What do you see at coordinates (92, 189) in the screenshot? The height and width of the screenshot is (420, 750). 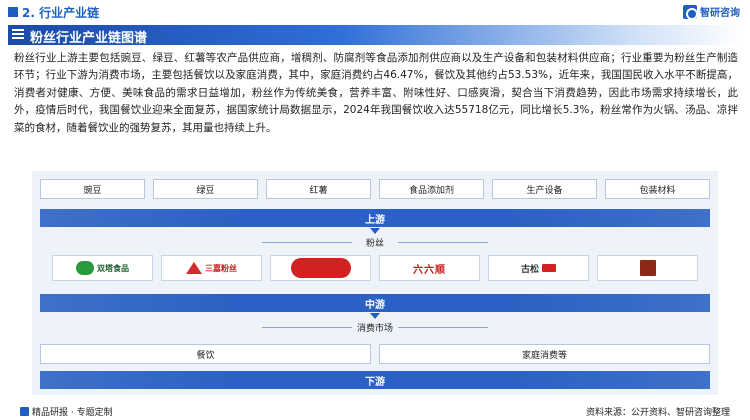 I see `upstream-item: 豌豆` at bounding box center [92, 189].